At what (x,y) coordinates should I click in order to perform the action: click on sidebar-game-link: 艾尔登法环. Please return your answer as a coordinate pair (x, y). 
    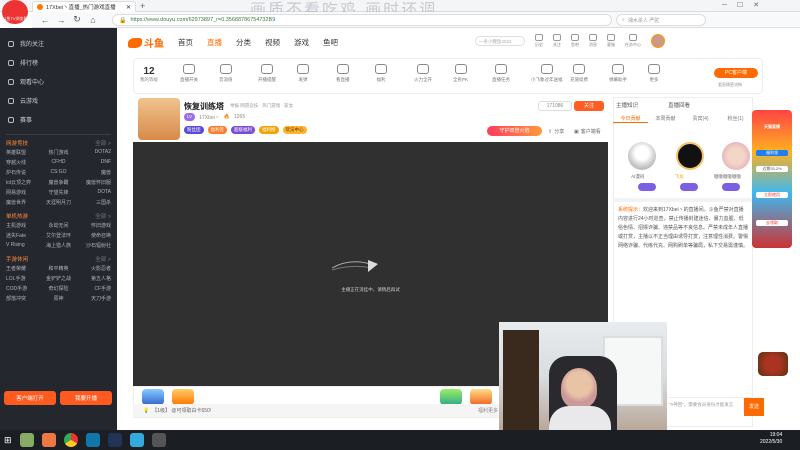
    Looking at the image, I should click on (58, 235).